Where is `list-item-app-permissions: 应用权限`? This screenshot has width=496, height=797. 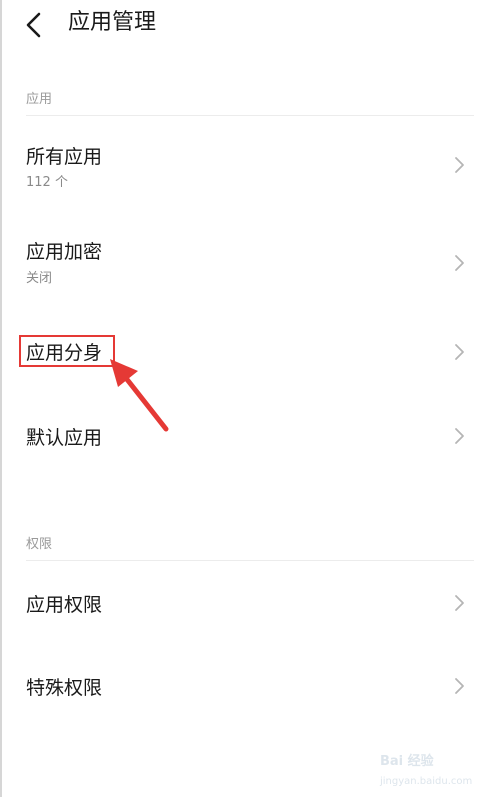 list-item-app-permissions: 应用权限 is located at coordinates (248, 603).